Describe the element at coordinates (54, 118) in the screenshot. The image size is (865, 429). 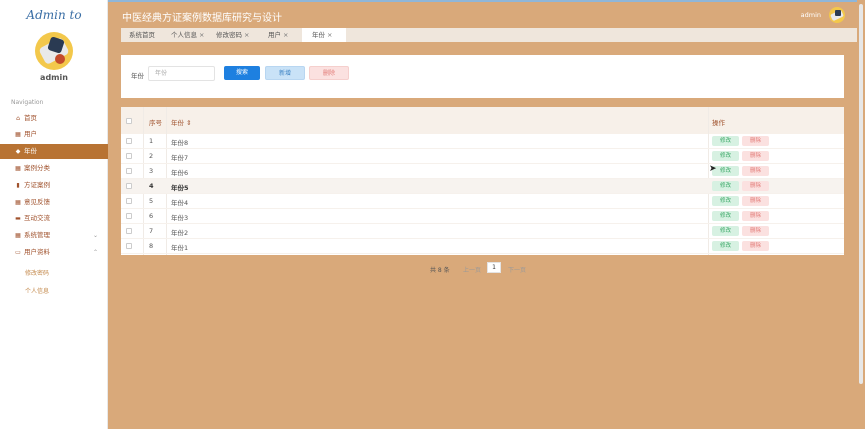
I see `sidebar-item-home: ⌂ 首页` at that location.